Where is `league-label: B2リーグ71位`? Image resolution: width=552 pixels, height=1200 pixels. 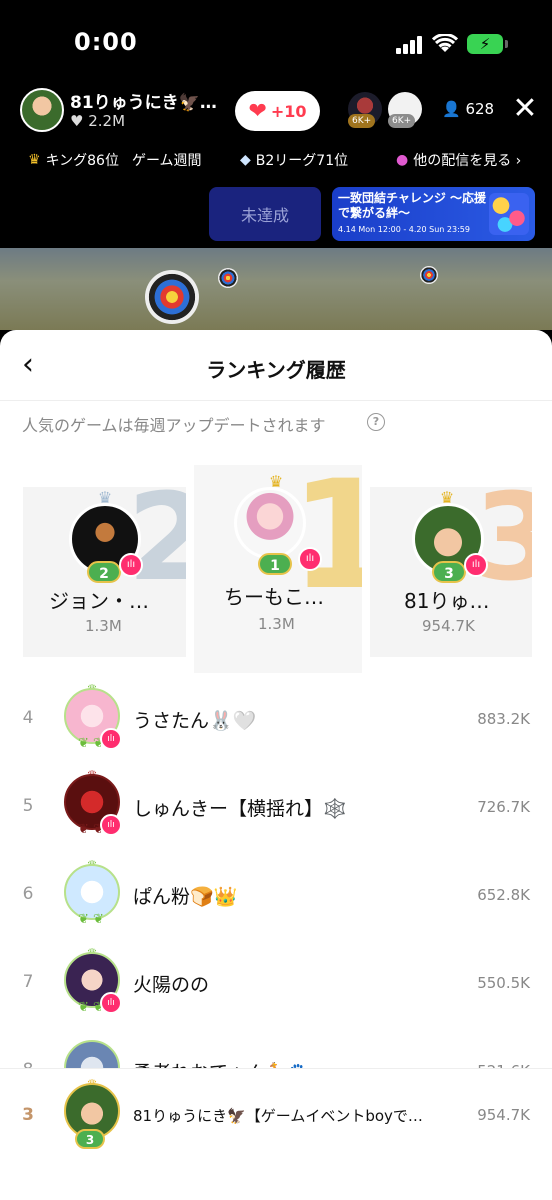 league-label: B2リーグ71位 is located at coordinates (302, 161).